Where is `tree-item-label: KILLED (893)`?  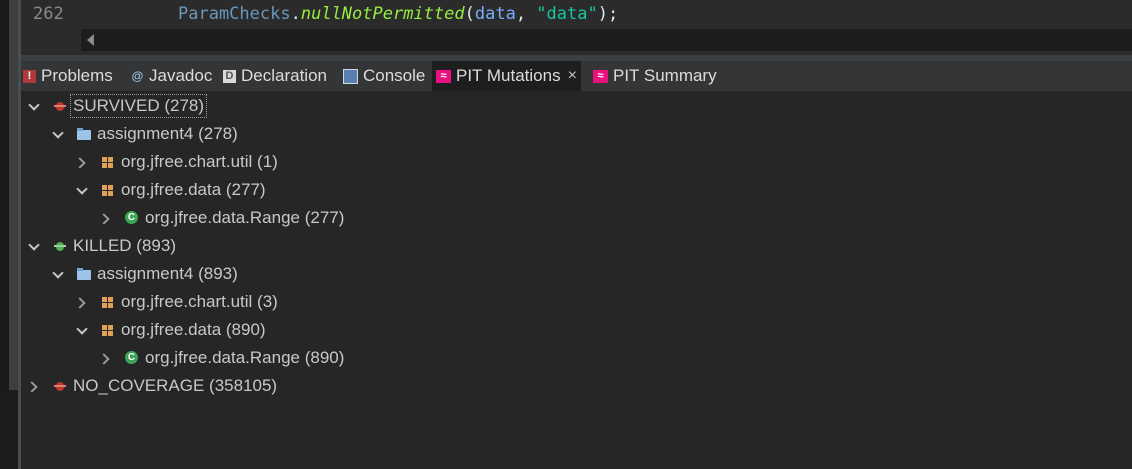
tree-item-label: KILLED (893) is located at coordinates (124, 245).